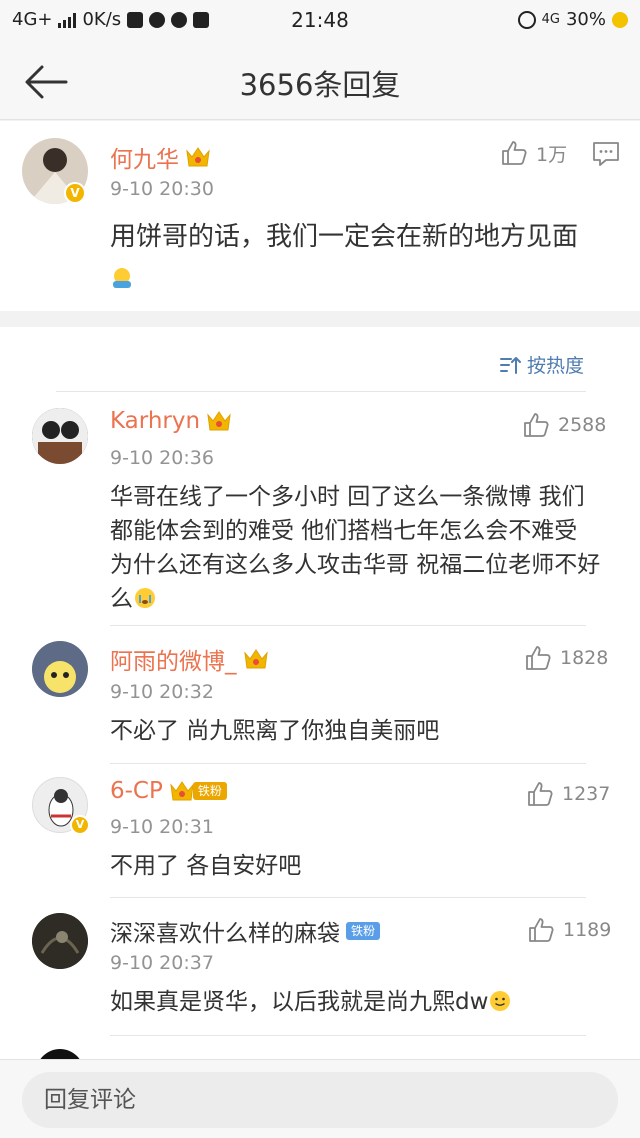 Image resolution: width=640 pixels, height=1138 pixels. I want to click on username: Karhryn, so click(171, 421).